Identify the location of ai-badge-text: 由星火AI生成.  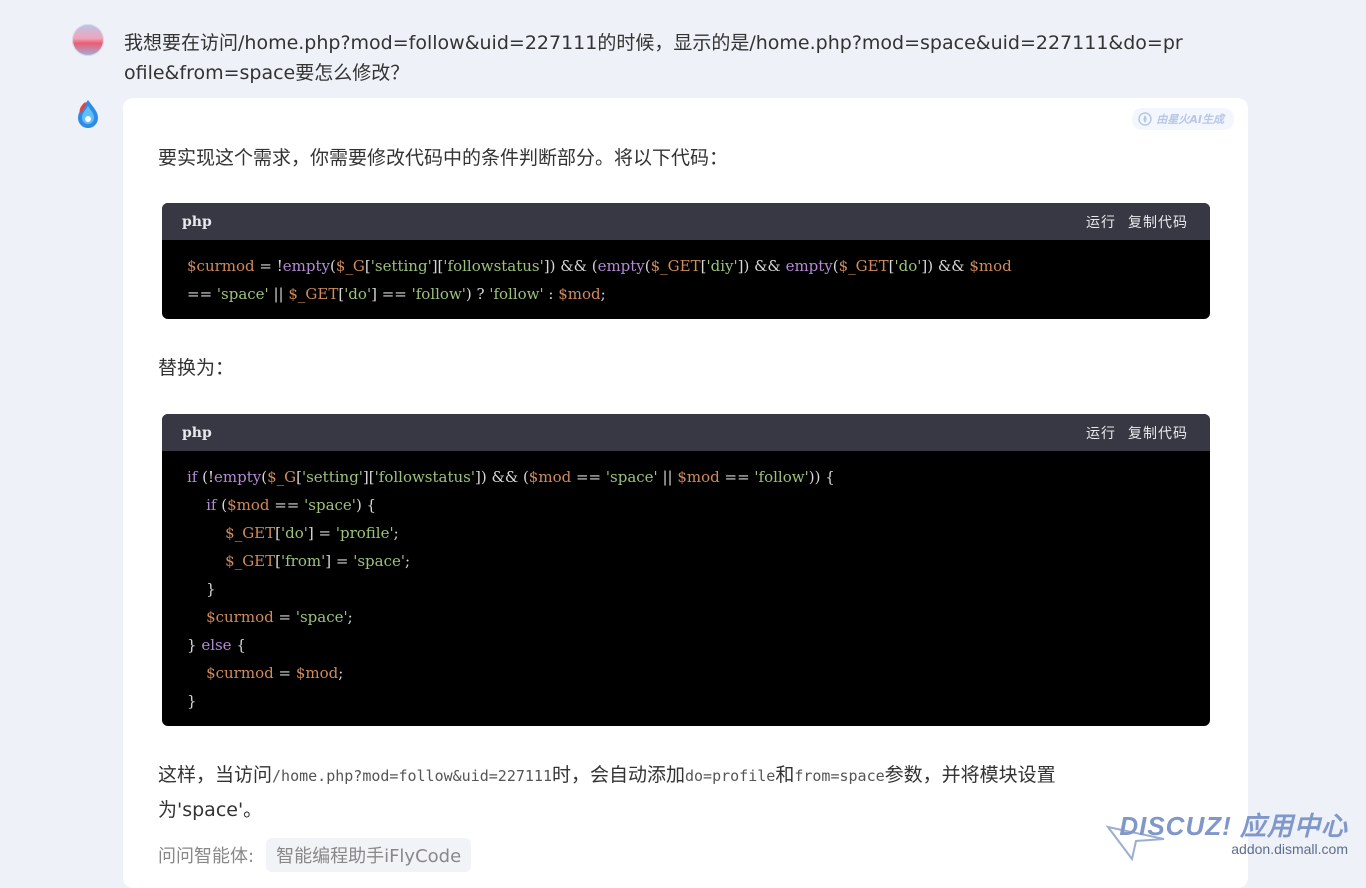
(1190, 119).